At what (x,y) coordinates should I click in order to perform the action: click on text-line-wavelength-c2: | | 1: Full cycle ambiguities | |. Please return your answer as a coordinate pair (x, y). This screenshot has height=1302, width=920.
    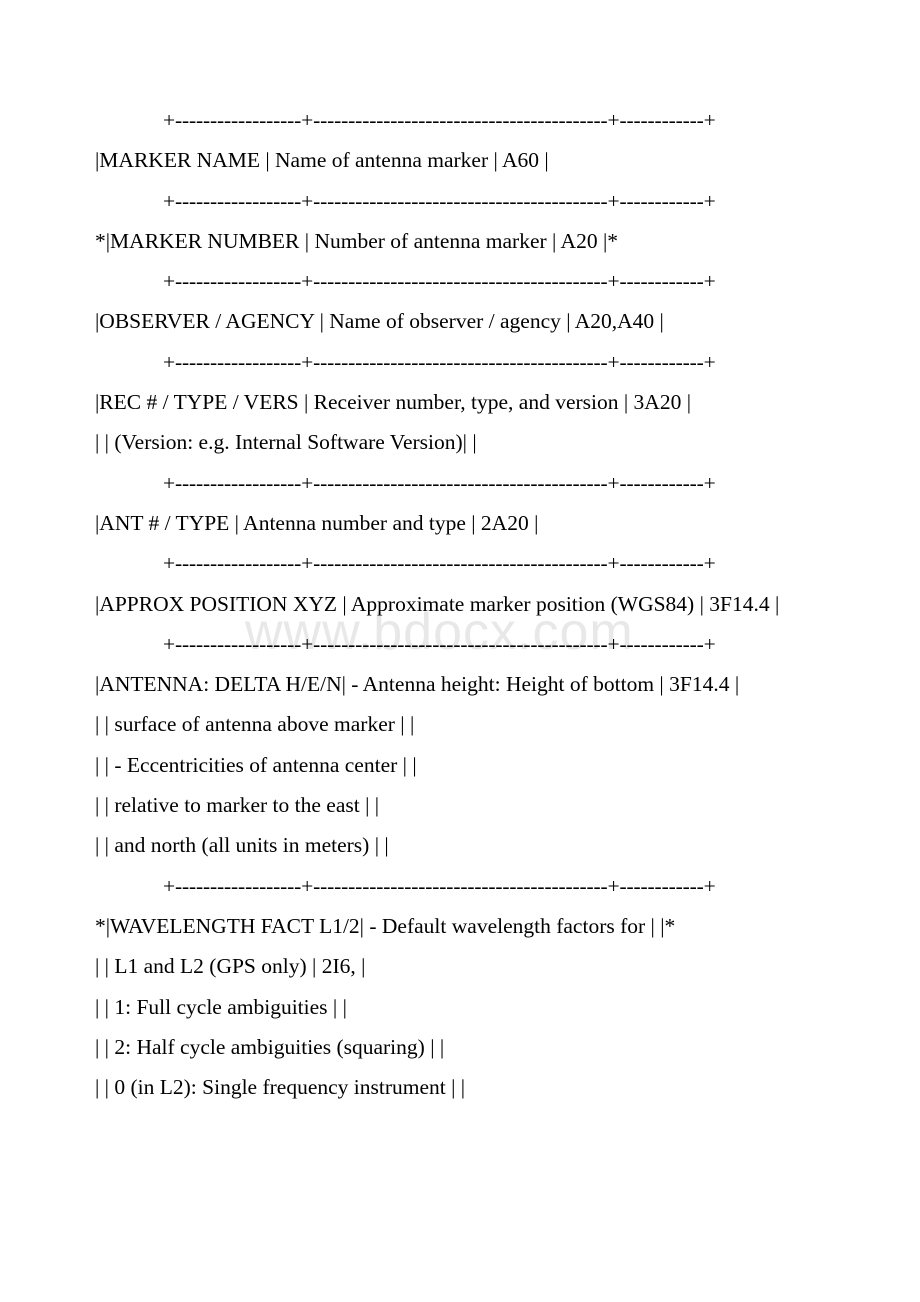
    Looking at the image, I should click on (221, 1006).